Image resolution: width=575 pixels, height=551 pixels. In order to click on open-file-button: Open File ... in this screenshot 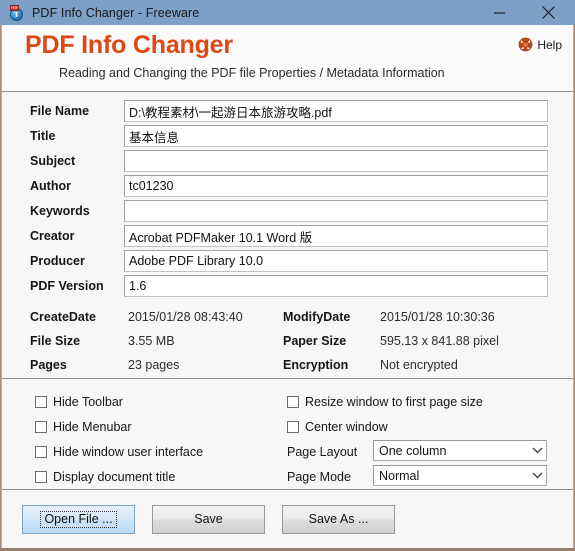, I will do `click(78, 519)`.